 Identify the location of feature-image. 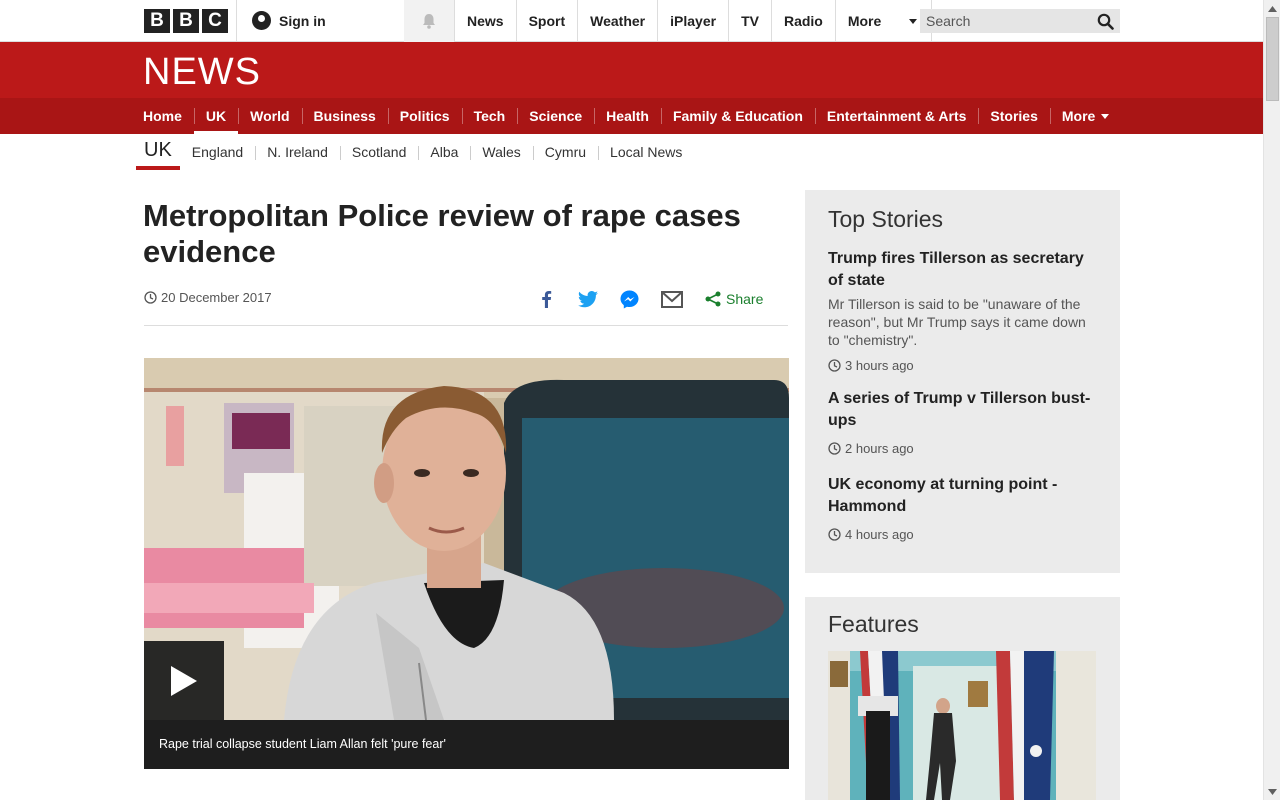
(962, 725).